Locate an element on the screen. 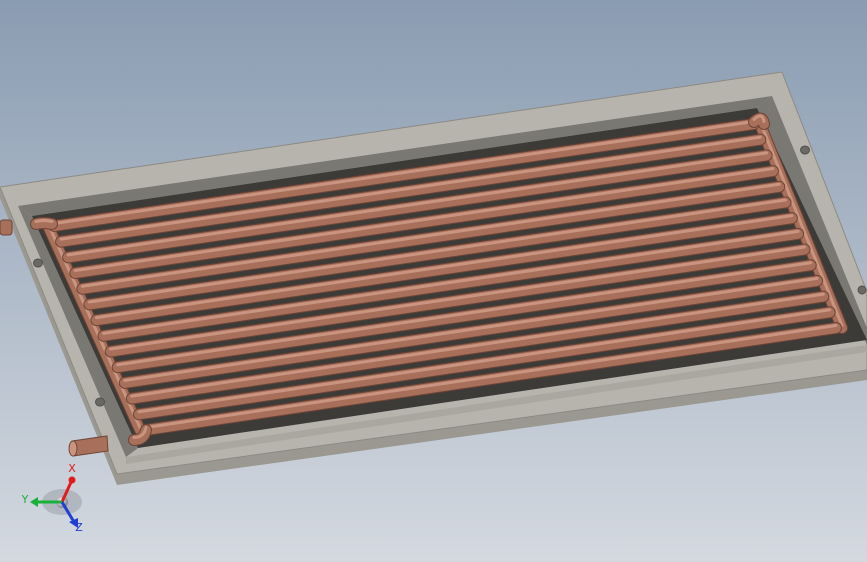 Image resolution: width=867 pixels, height=562 pixels. x-axis-label: X is located at coordinates (72, 468).